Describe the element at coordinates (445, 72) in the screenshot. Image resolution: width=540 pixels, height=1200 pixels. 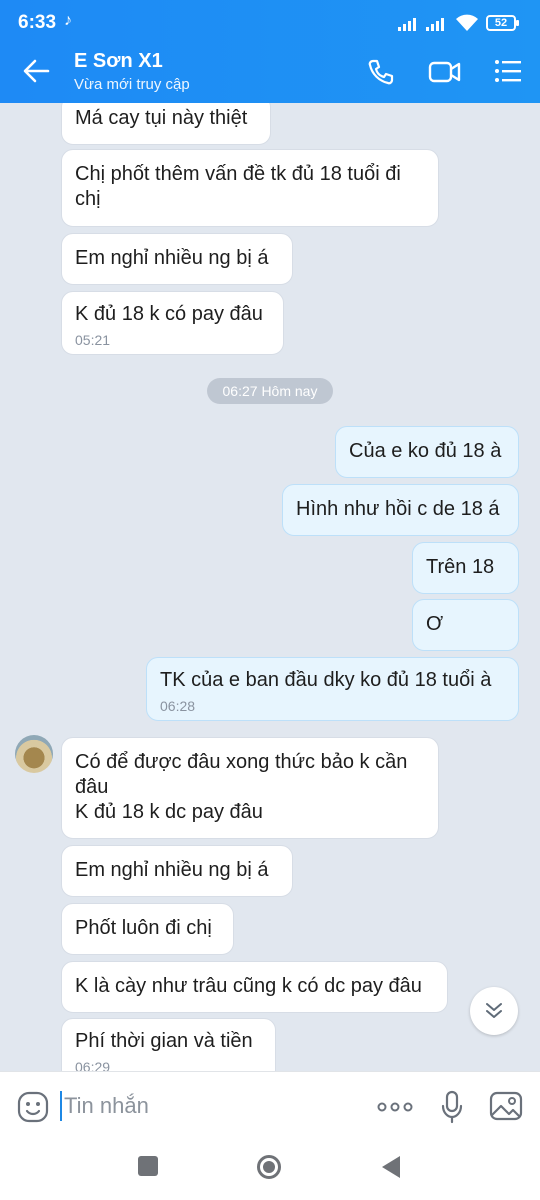
I see `video-call-icon` at that location.